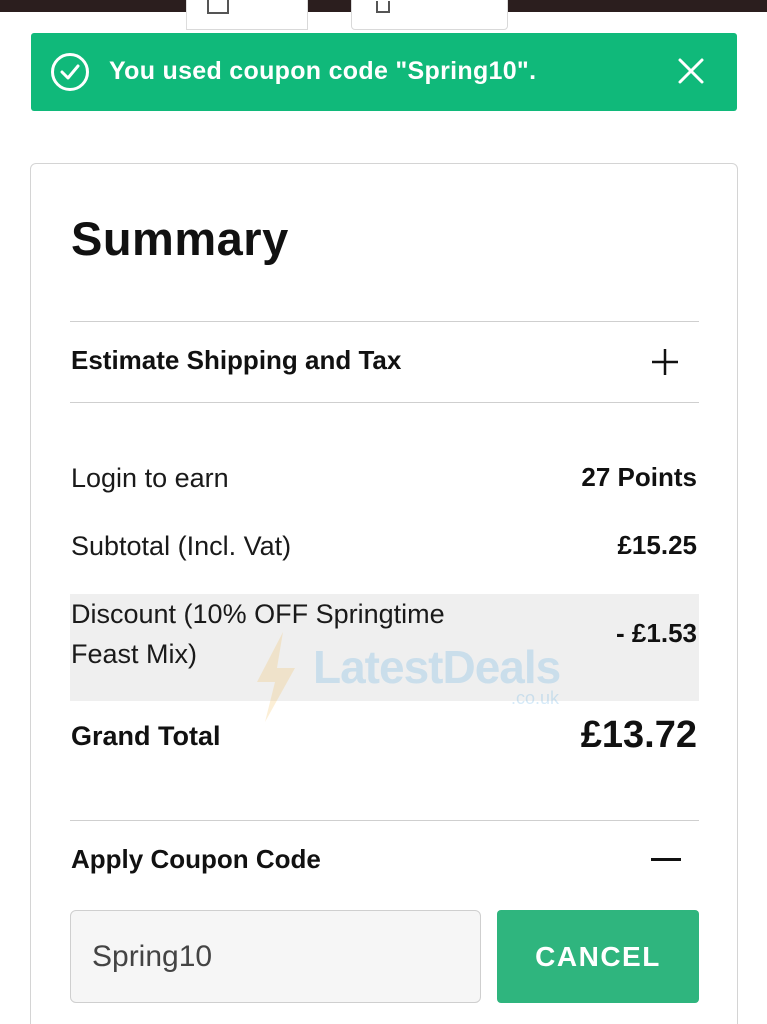 This screenshot has height=1024, width=767. What do you see at coordinates (383, 7) in the screenshot?
I see `trash-icon` at bounding box center [383, 7].